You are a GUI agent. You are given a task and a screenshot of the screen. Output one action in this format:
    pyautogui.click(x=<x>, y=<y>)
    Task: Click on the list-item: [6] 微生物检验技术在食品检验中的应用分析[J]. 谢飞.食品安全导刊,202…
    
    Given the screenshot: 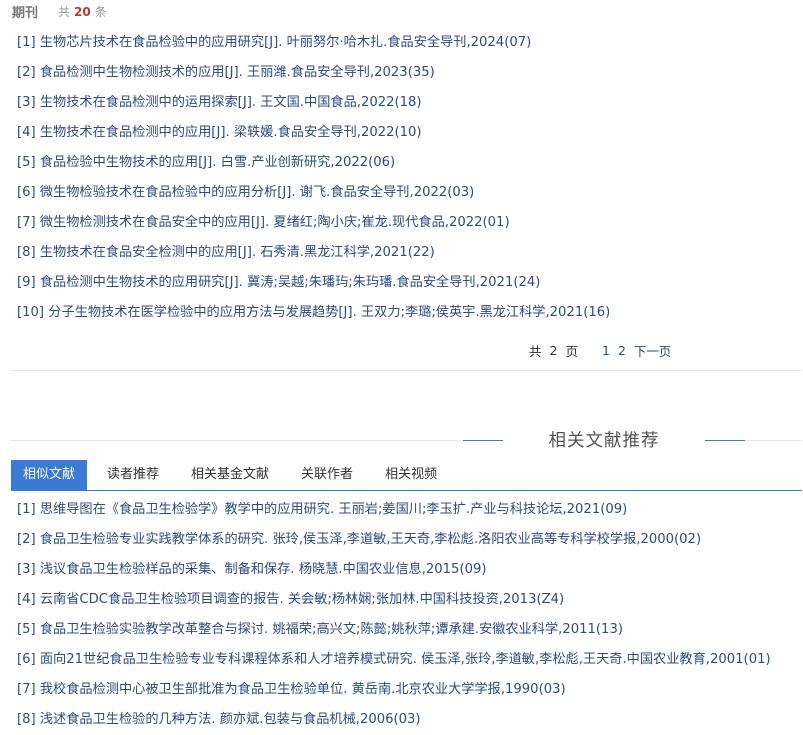 What is the action you would take?
    pyautogui.click(x=313, y=193)
    